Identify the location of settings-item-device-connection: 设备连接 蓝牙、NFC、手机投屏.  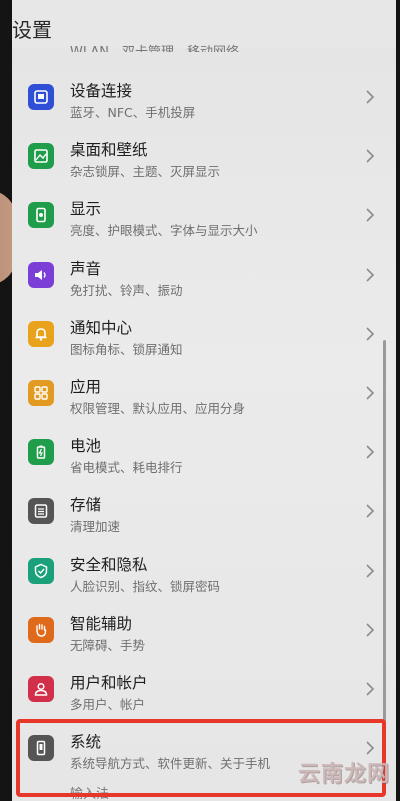
(204, 95).